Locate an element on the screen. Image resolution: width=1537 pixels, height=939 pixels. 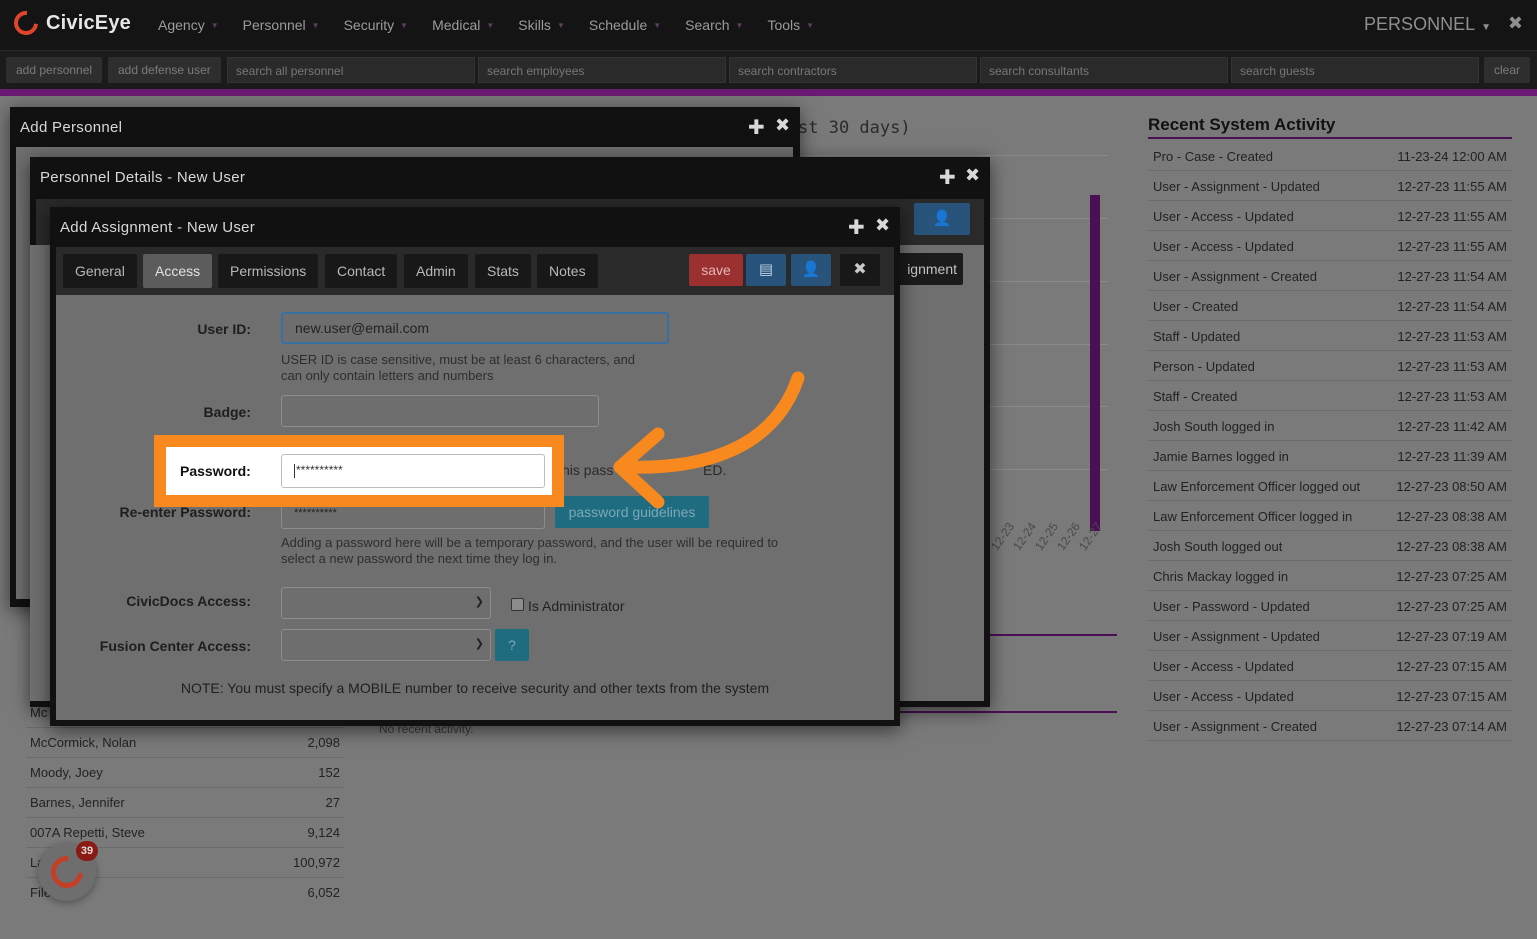
module-switcher: PERSONNEL ▼ is located at coordinates (1427, 24).